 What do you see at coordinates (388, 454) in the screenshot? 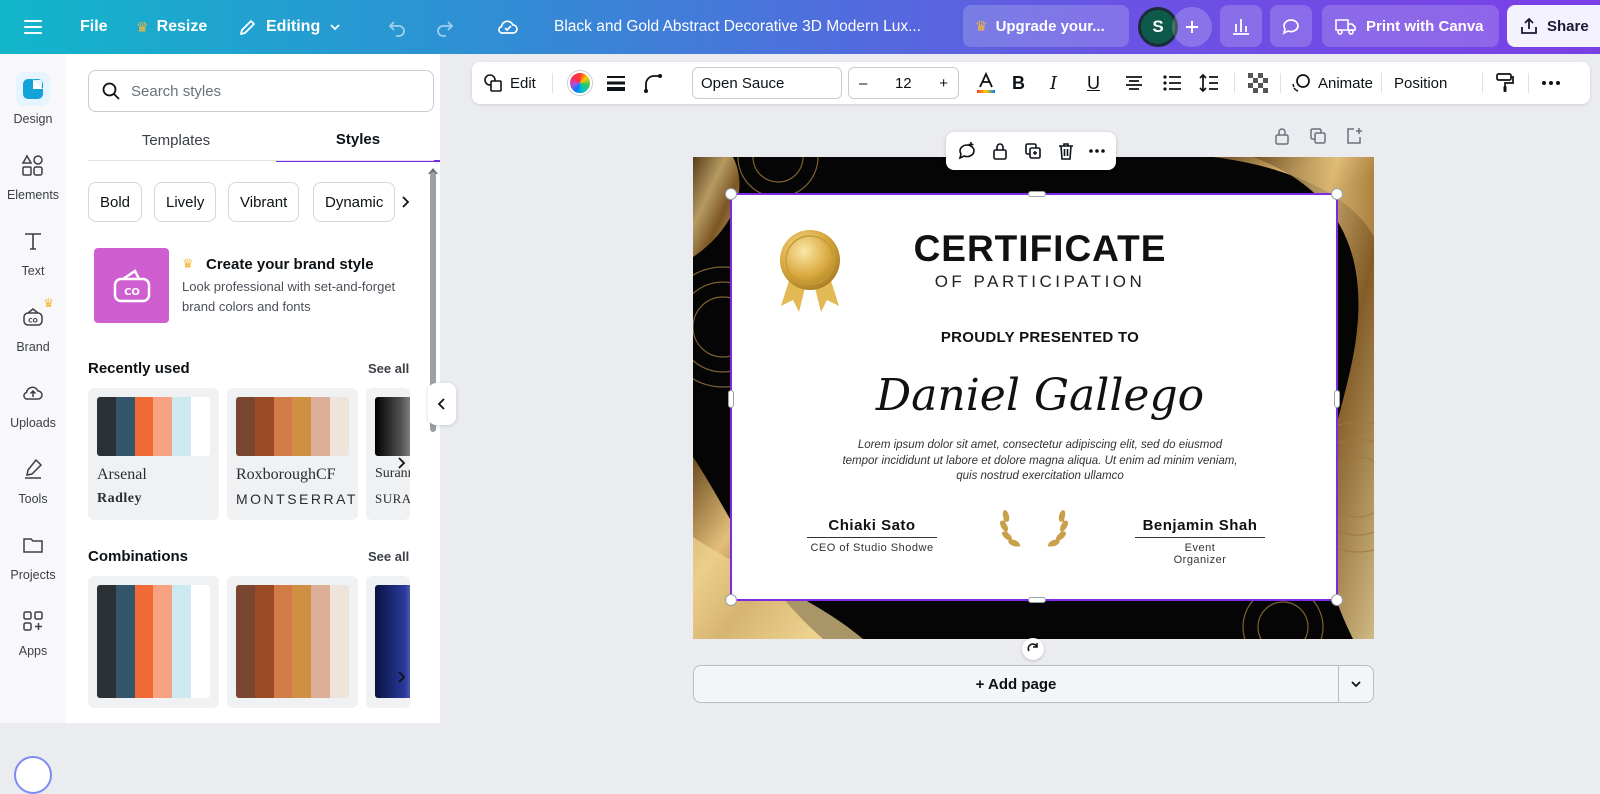
I see `style-card-suranna: Suranna SURANNA` at bounding box center [388, 454].